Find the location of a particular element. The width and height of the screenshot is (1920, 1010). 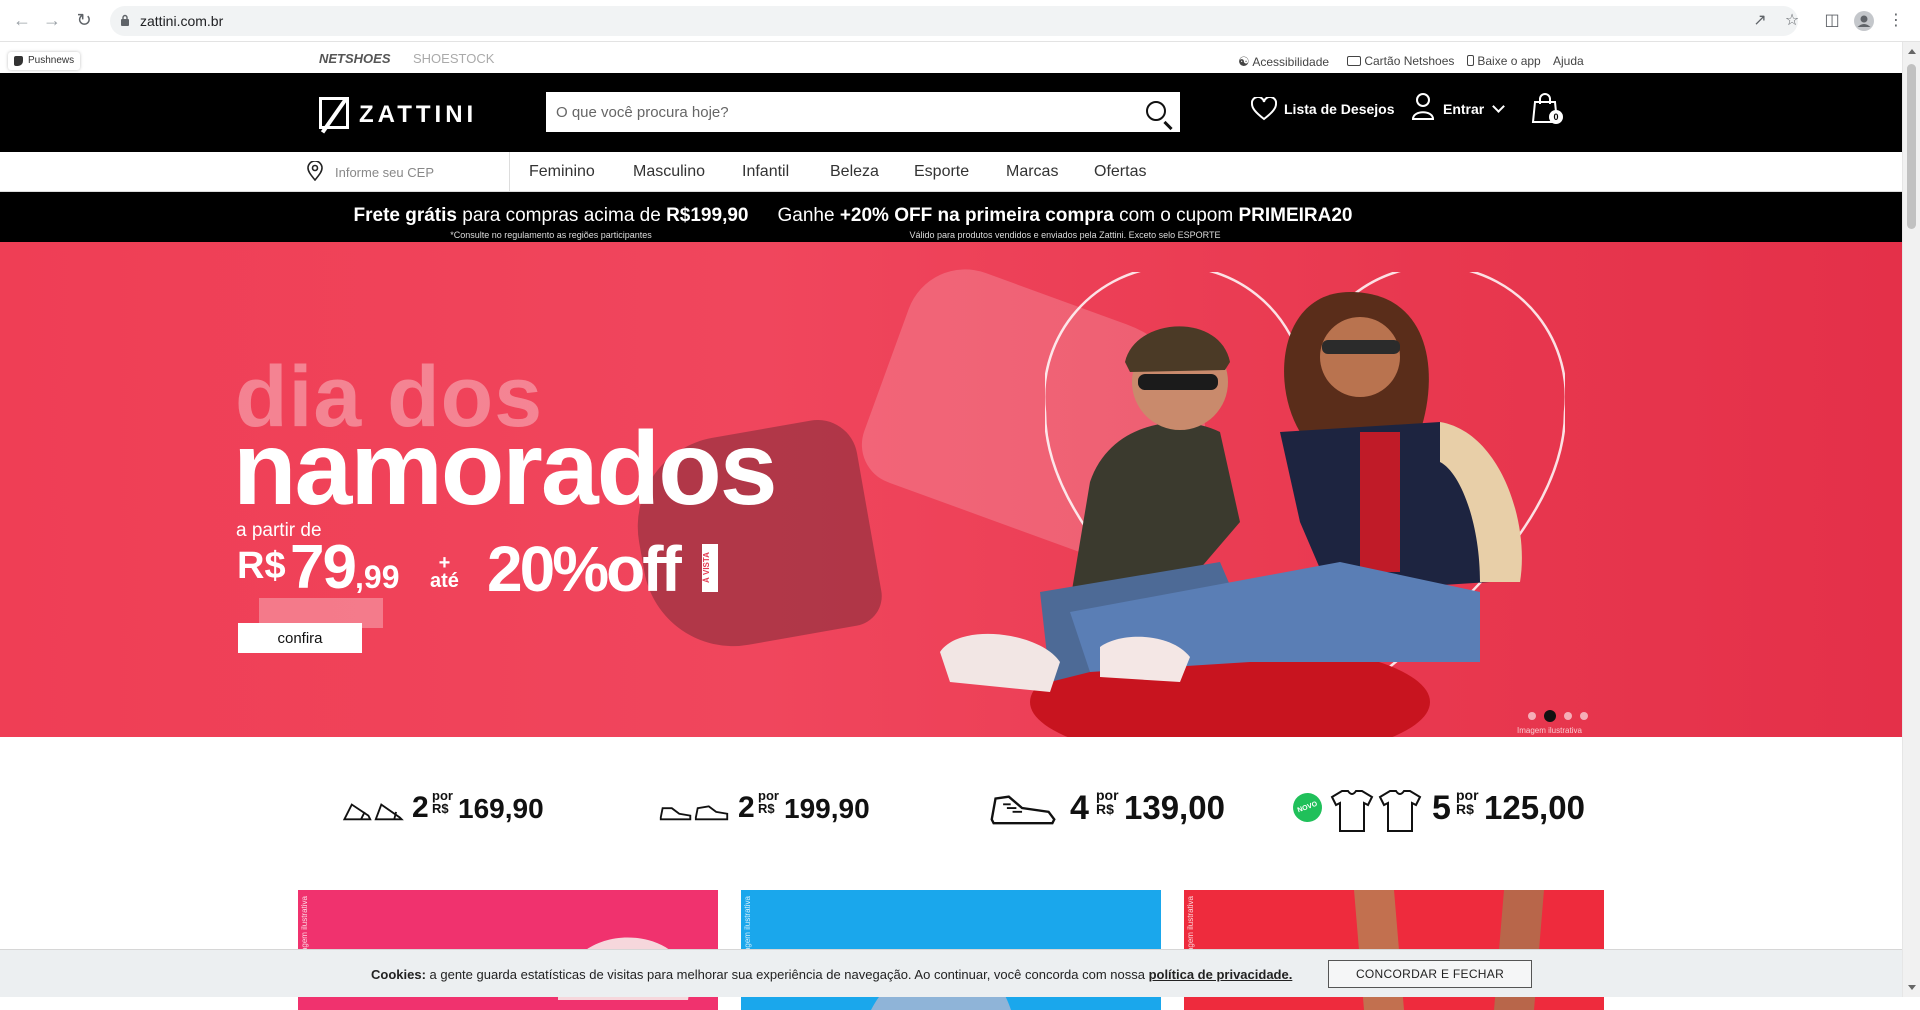

carousel-dots is located at coordinates (1562, 716).